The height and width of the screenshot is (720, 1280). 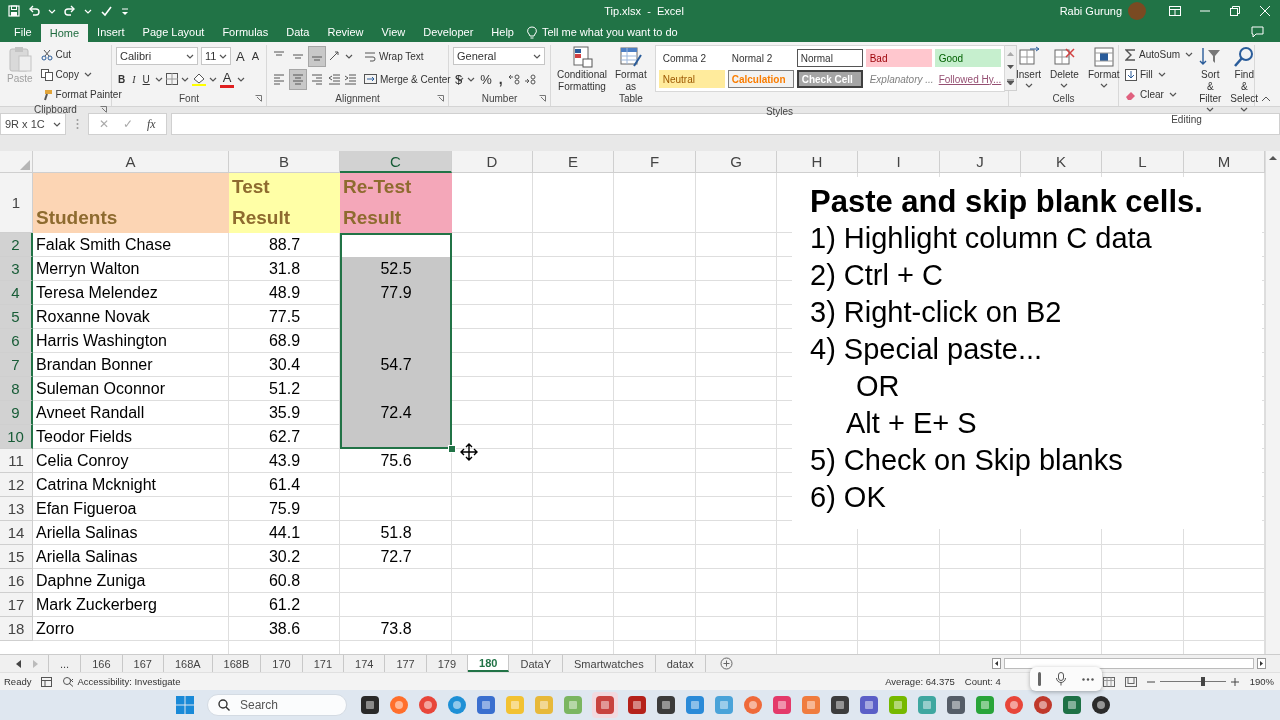 What do you see at coordinates (1175, 11) in the screenshot?
I see `ribbon-display-icon` at bounding box center [1175, 11].